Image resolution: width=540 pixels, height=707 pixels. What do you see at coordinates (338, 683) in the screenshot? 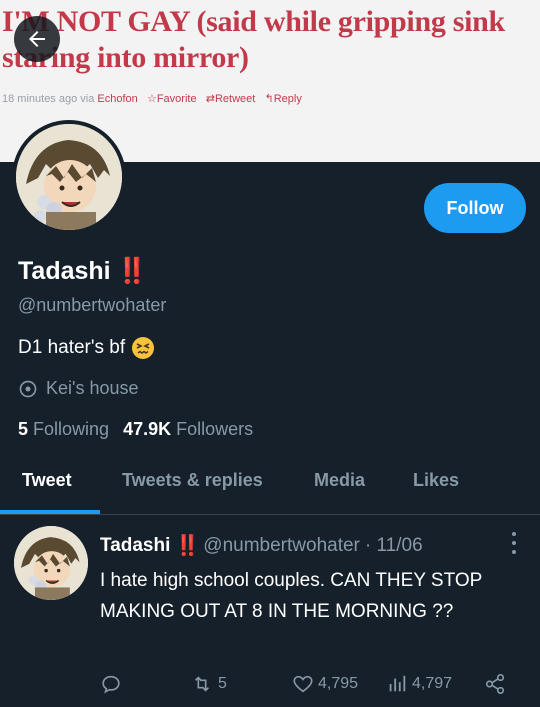
I see `like-count: 4,795` at bounding box center [338, 683].